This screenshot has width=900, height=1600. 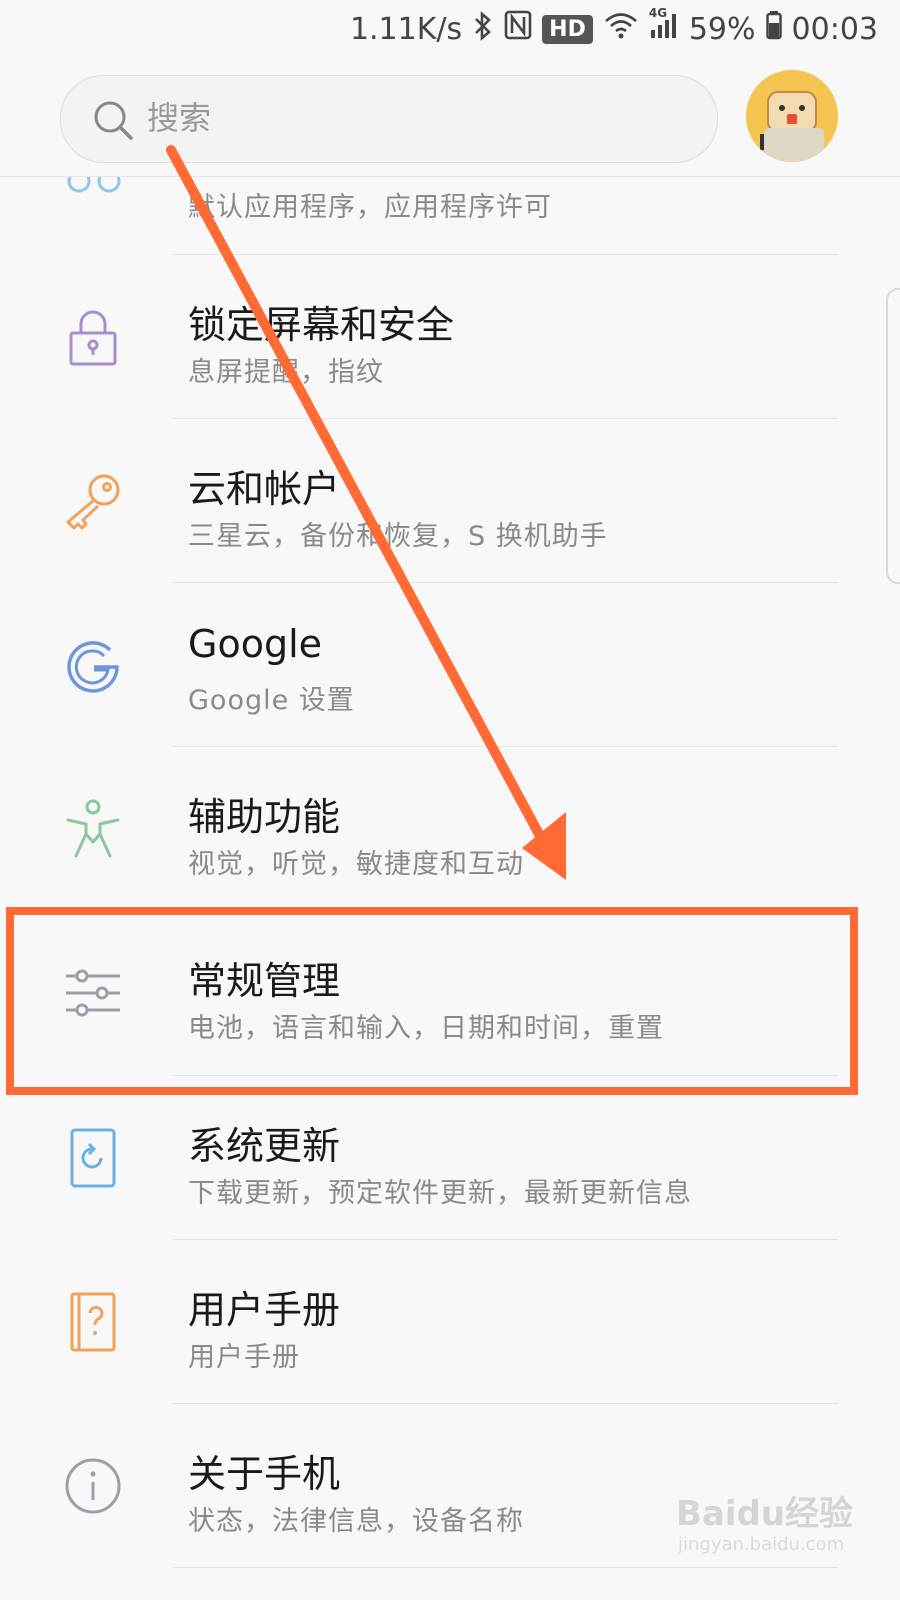 I want to click on list-item-title: 锁定屏幕和安全, so click(x=321, y=325).